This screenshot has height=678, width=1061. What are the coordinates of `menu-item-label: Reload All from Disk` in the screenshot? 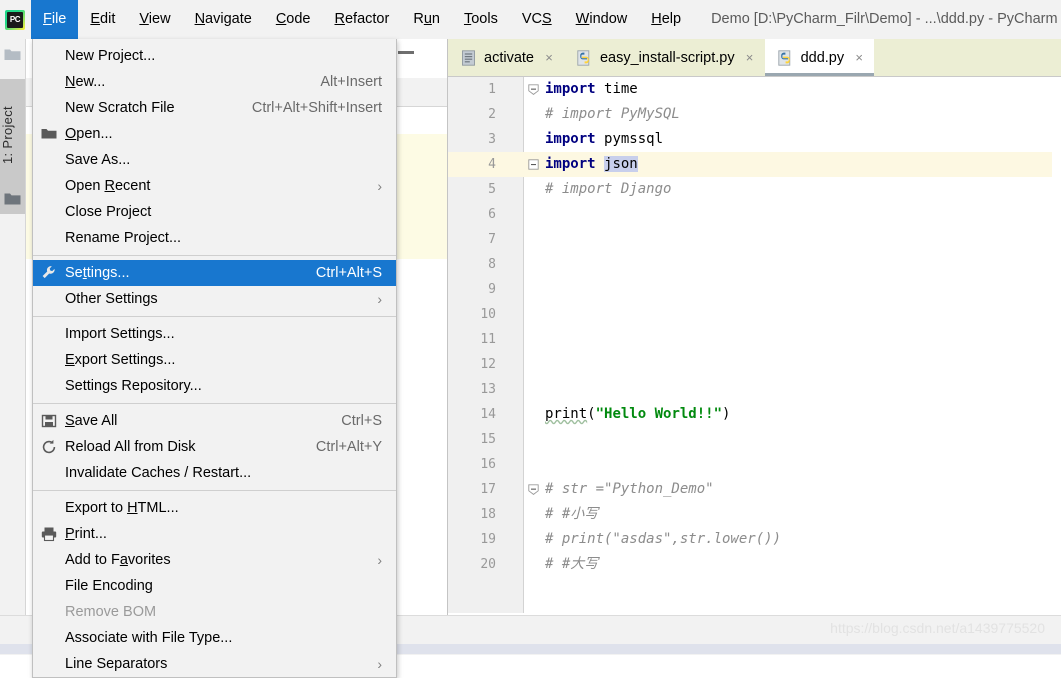 It's located at (130, 447).